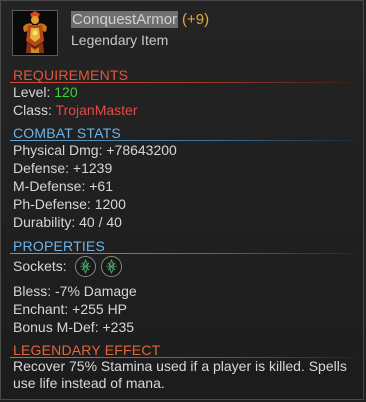 This screenshot has height=402, width=366. Describe the element at coordinates (70, 309) in the screenshot. I see `enchant-property: Enchant: +255 HP` at that location.